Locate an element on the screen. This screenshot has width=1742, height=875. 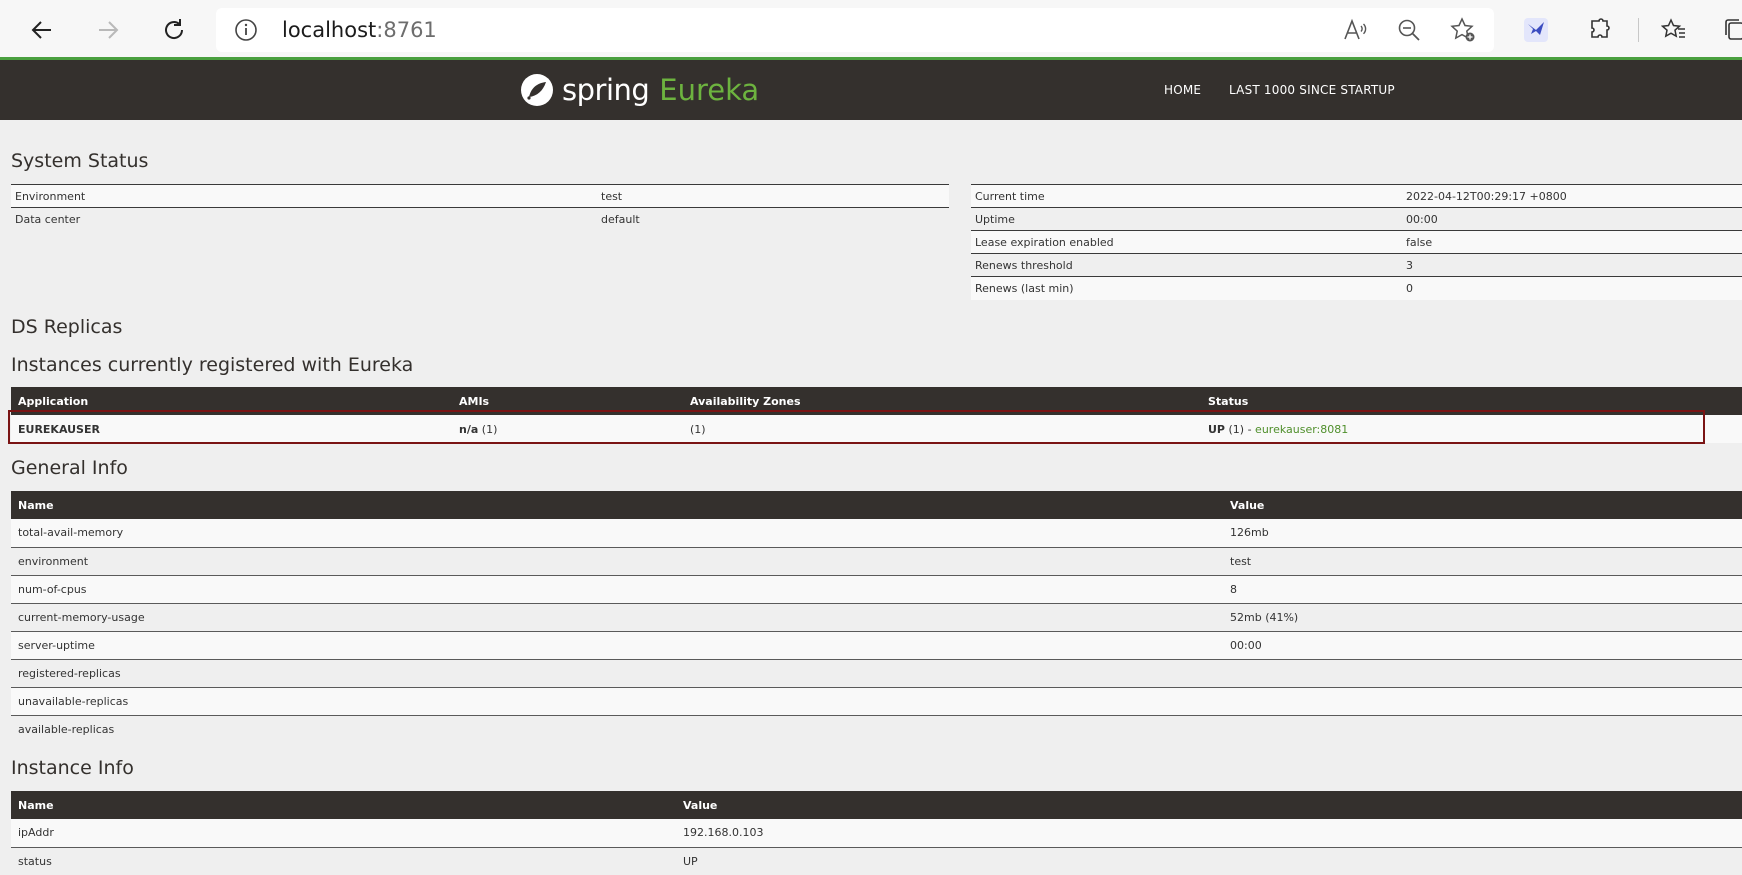
table-row: Uptime 00:00 is located at coordinates (1356, 219).